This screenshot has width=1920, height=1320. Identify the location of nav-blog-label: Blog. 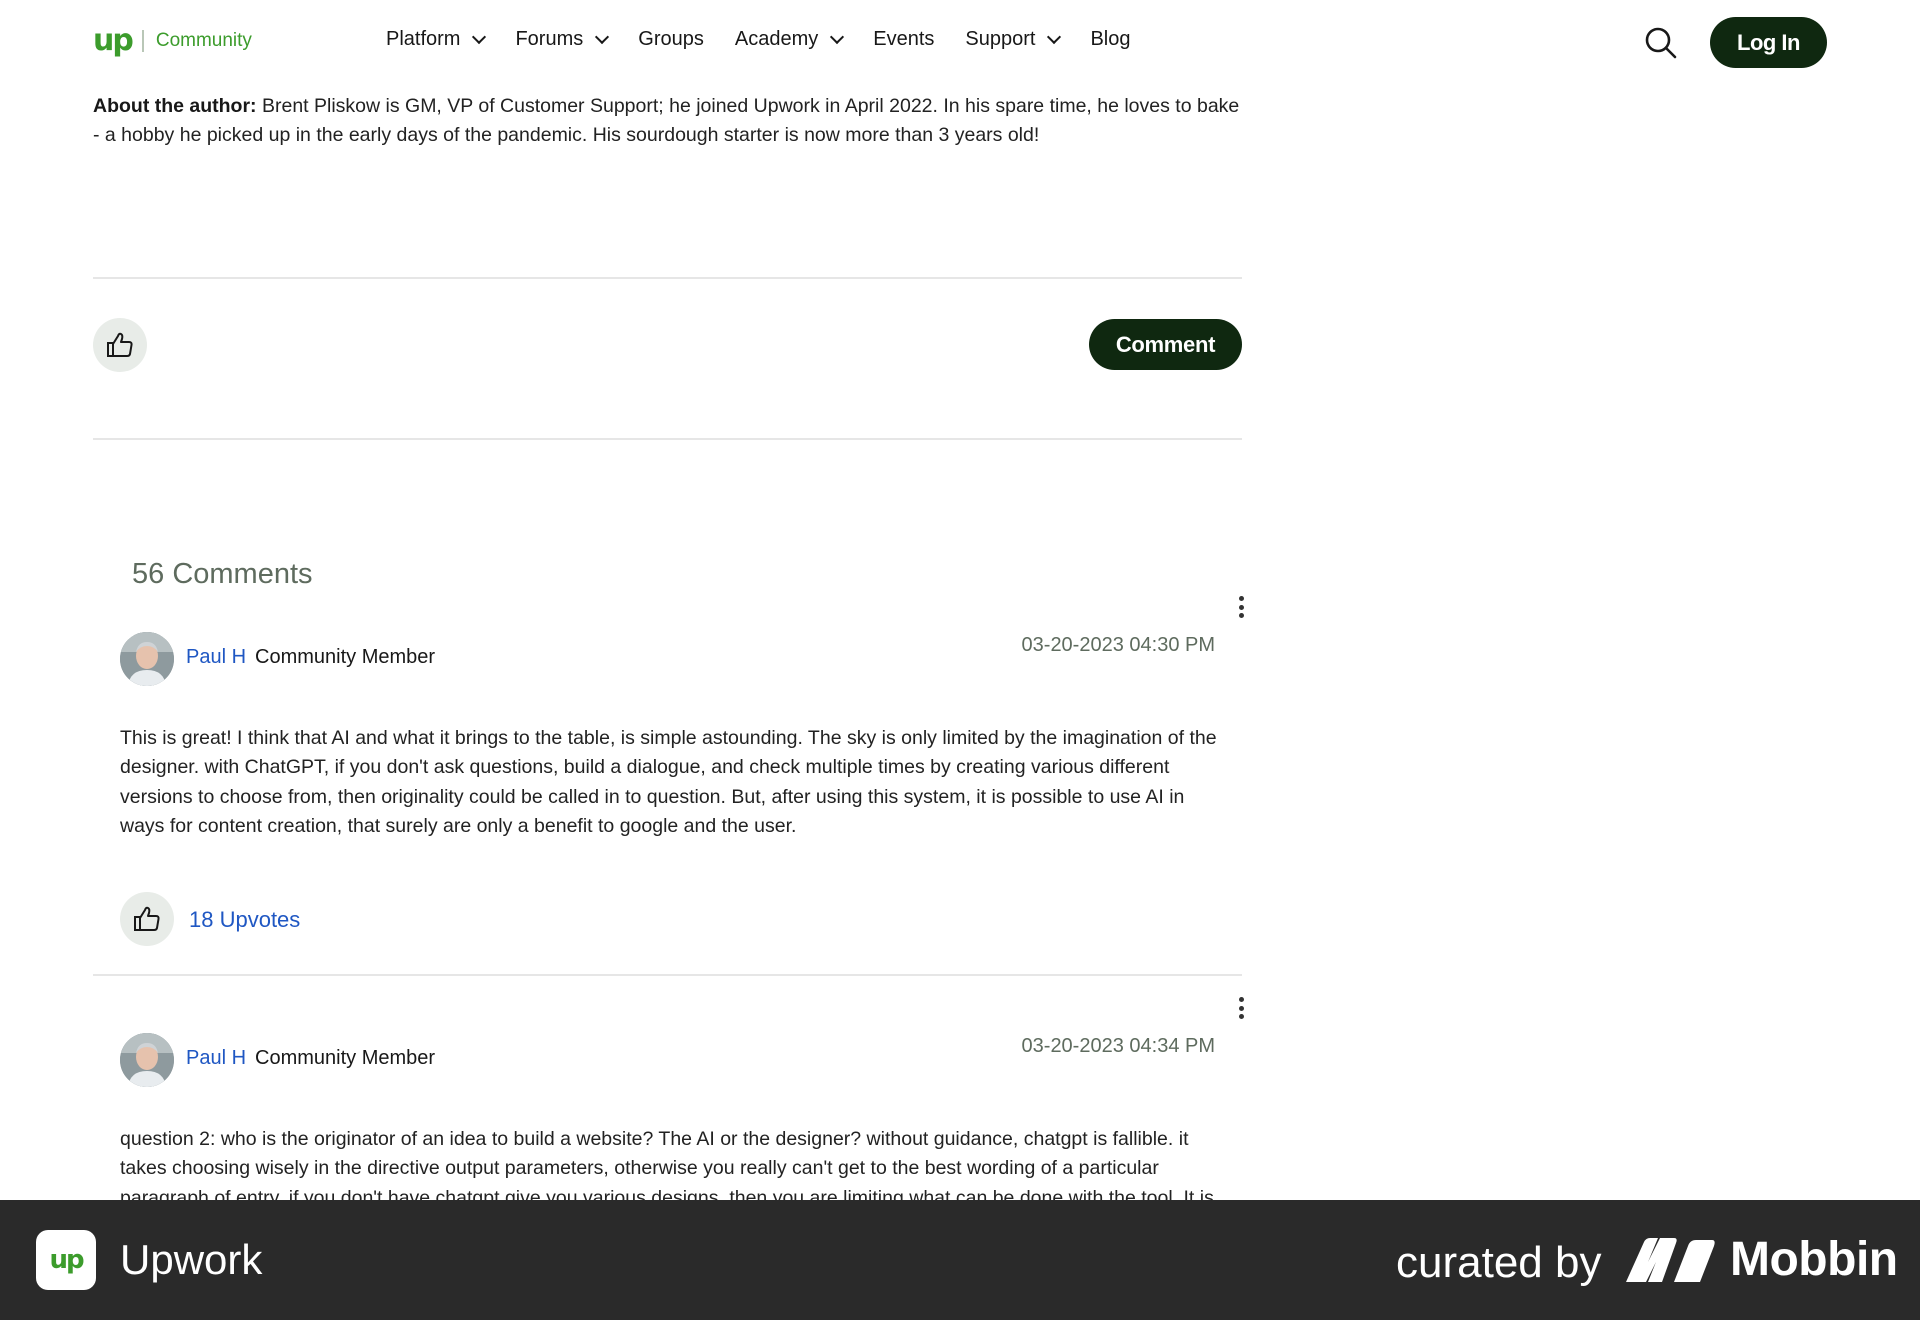
(1110, 39).